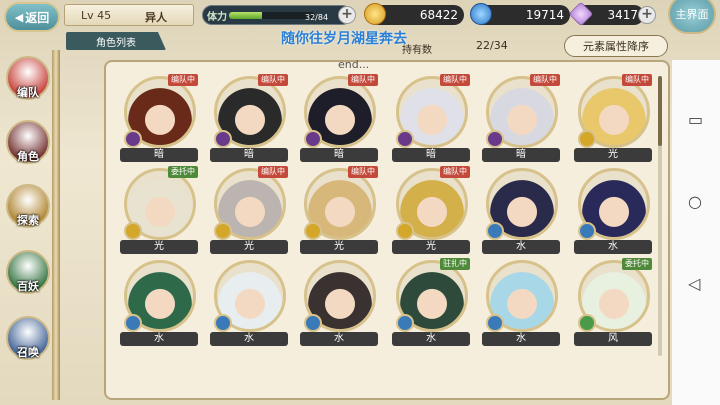 The height and width of the screenshot is (405, 720). Describe the element at coordinates (317, 17) in the screenshot. I see `stamina-text: 32/84` at that location.